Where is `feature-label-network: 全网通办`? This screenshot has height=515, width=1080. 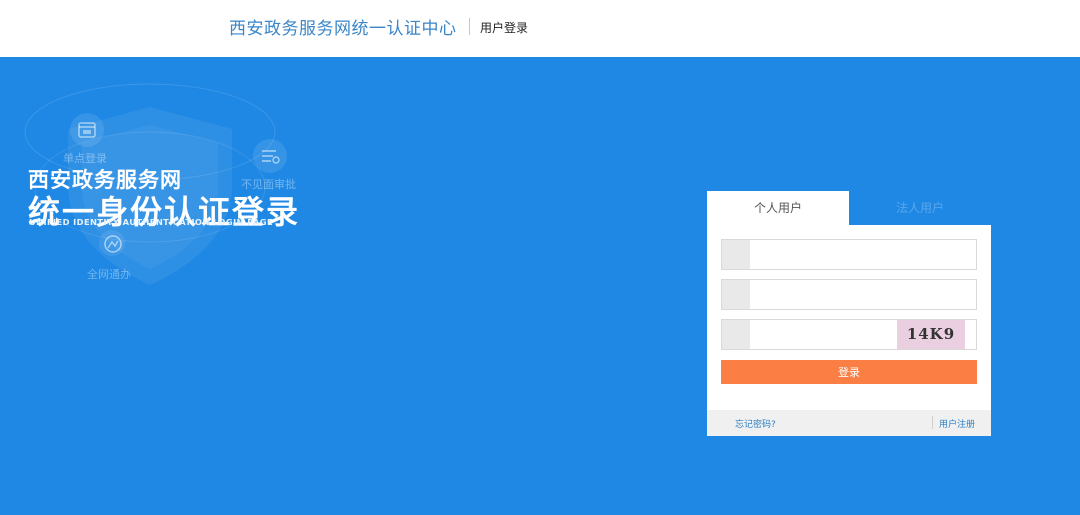 feature-label-network: 全网通办 is located at coordinates (109, 274).